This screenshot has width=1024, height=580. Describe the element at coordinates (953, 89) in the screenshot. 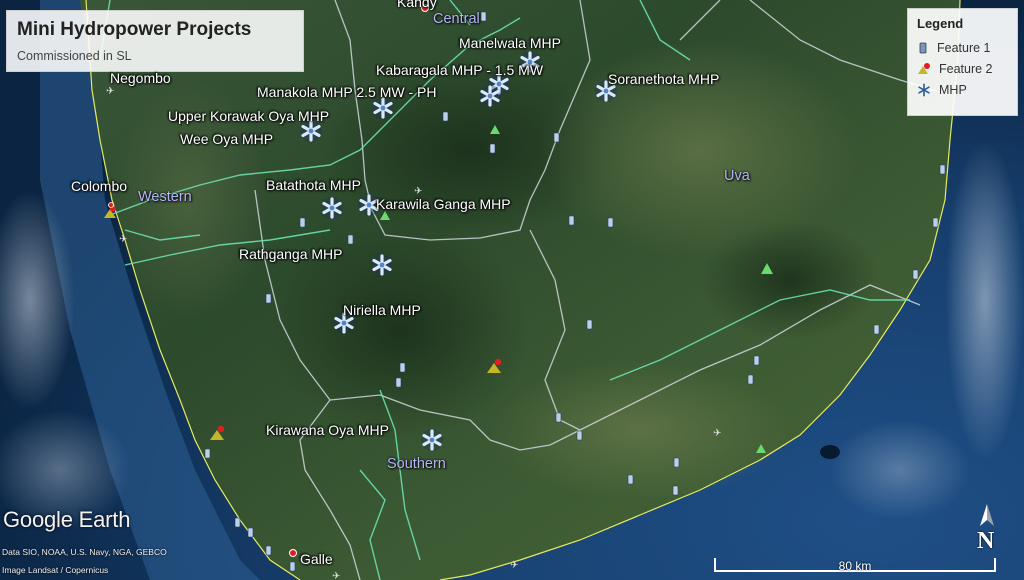

I see `legend-label: MHP` at that location.